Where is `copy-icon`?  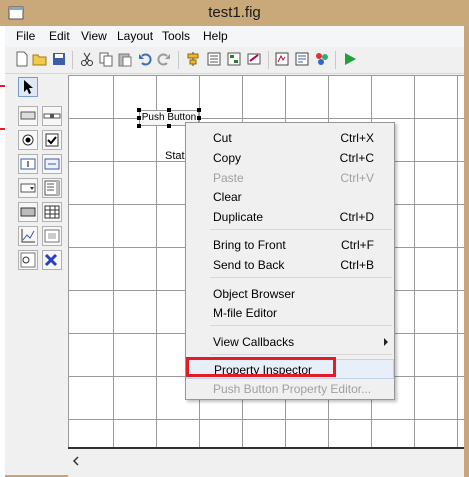
copy-icon is located at coordinates (106, 59).